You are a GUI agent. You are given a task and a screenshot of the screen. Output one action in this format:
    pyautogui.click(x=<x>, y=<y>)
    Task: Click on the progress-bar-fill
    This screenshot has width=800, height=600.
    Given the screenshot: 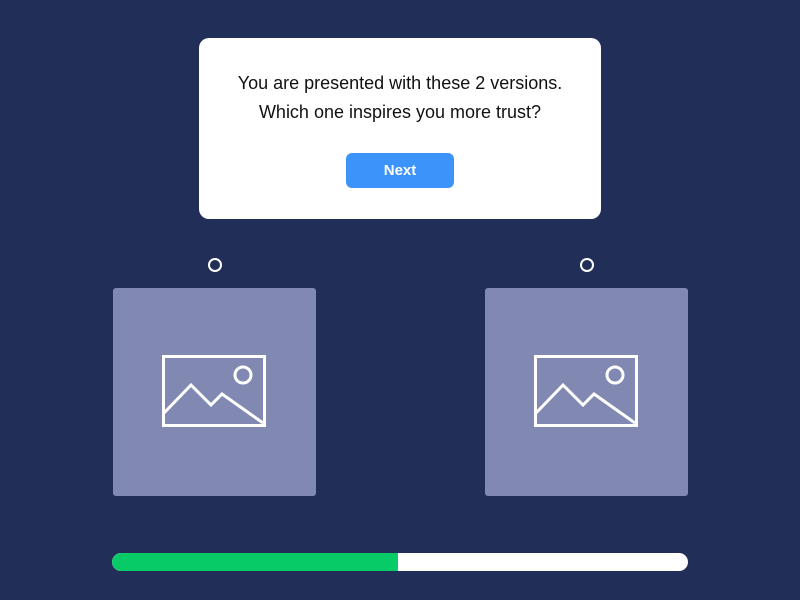 What is the action you would take?
    pyautogui.click(x=255, y=562)
    